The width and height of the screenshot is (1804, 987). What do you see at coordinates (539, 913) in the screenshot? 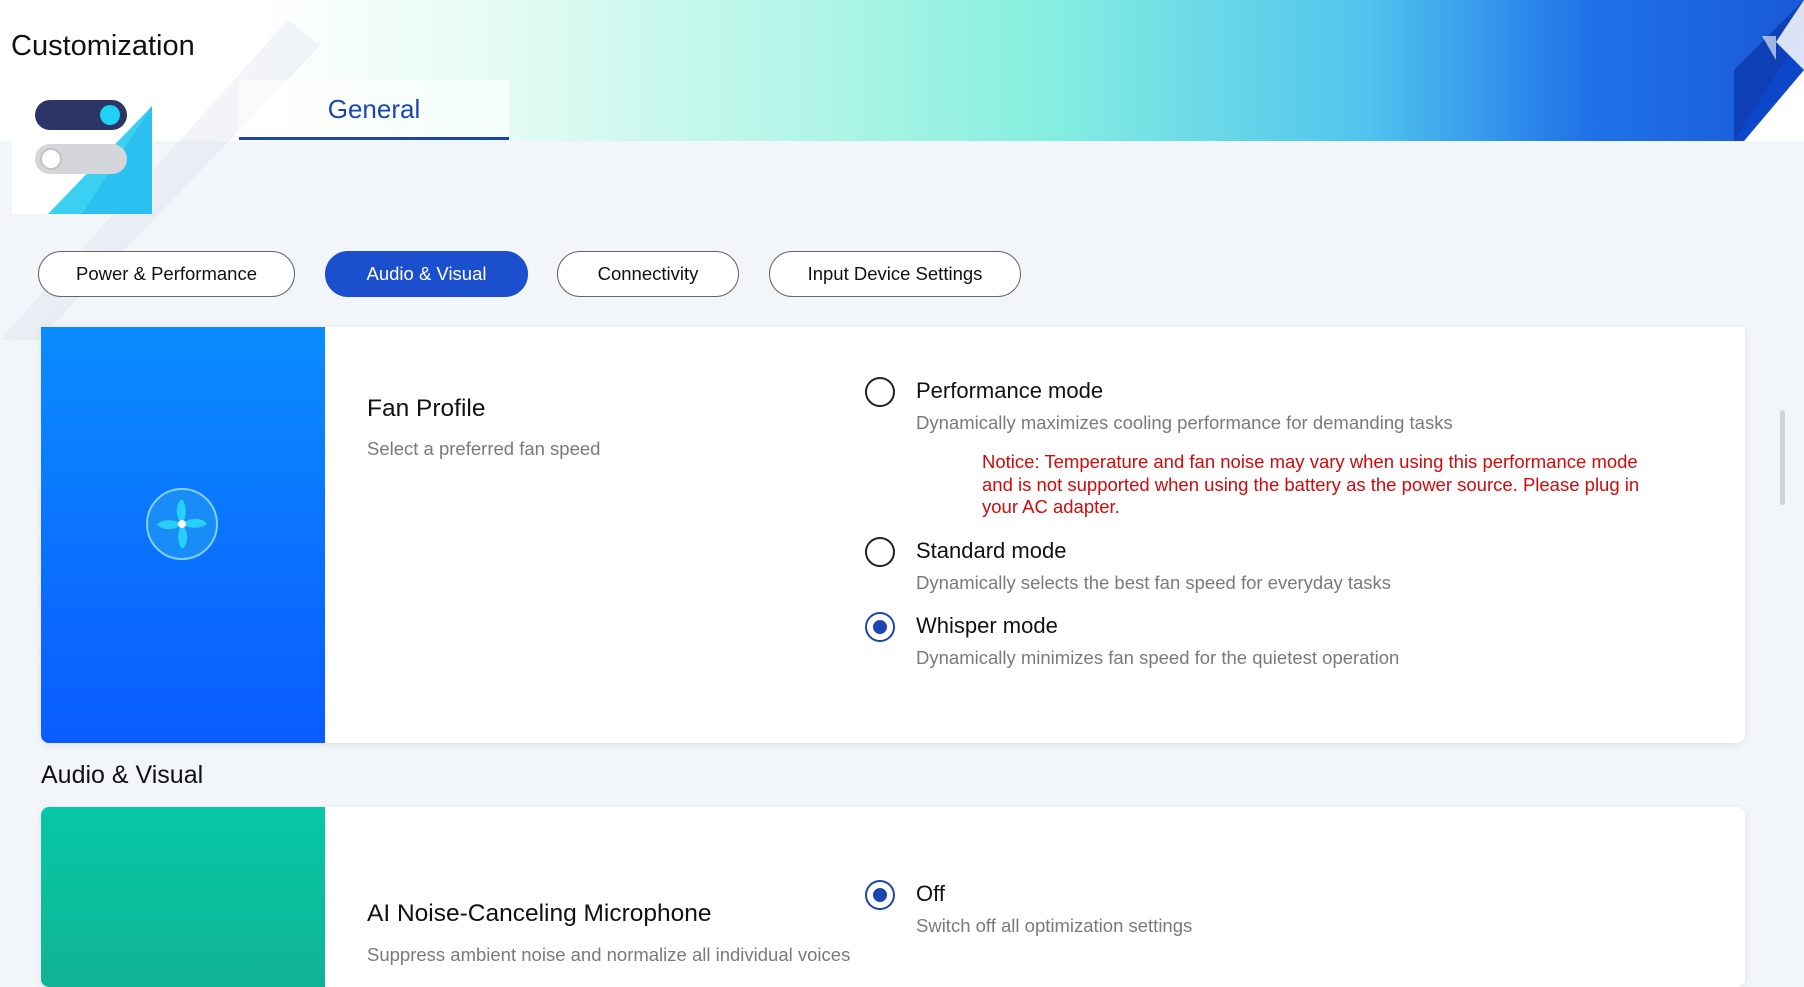
I see `ai-noise-mic-title: AI Noise-Canceling Microphone` at bounding box center [539, 913].